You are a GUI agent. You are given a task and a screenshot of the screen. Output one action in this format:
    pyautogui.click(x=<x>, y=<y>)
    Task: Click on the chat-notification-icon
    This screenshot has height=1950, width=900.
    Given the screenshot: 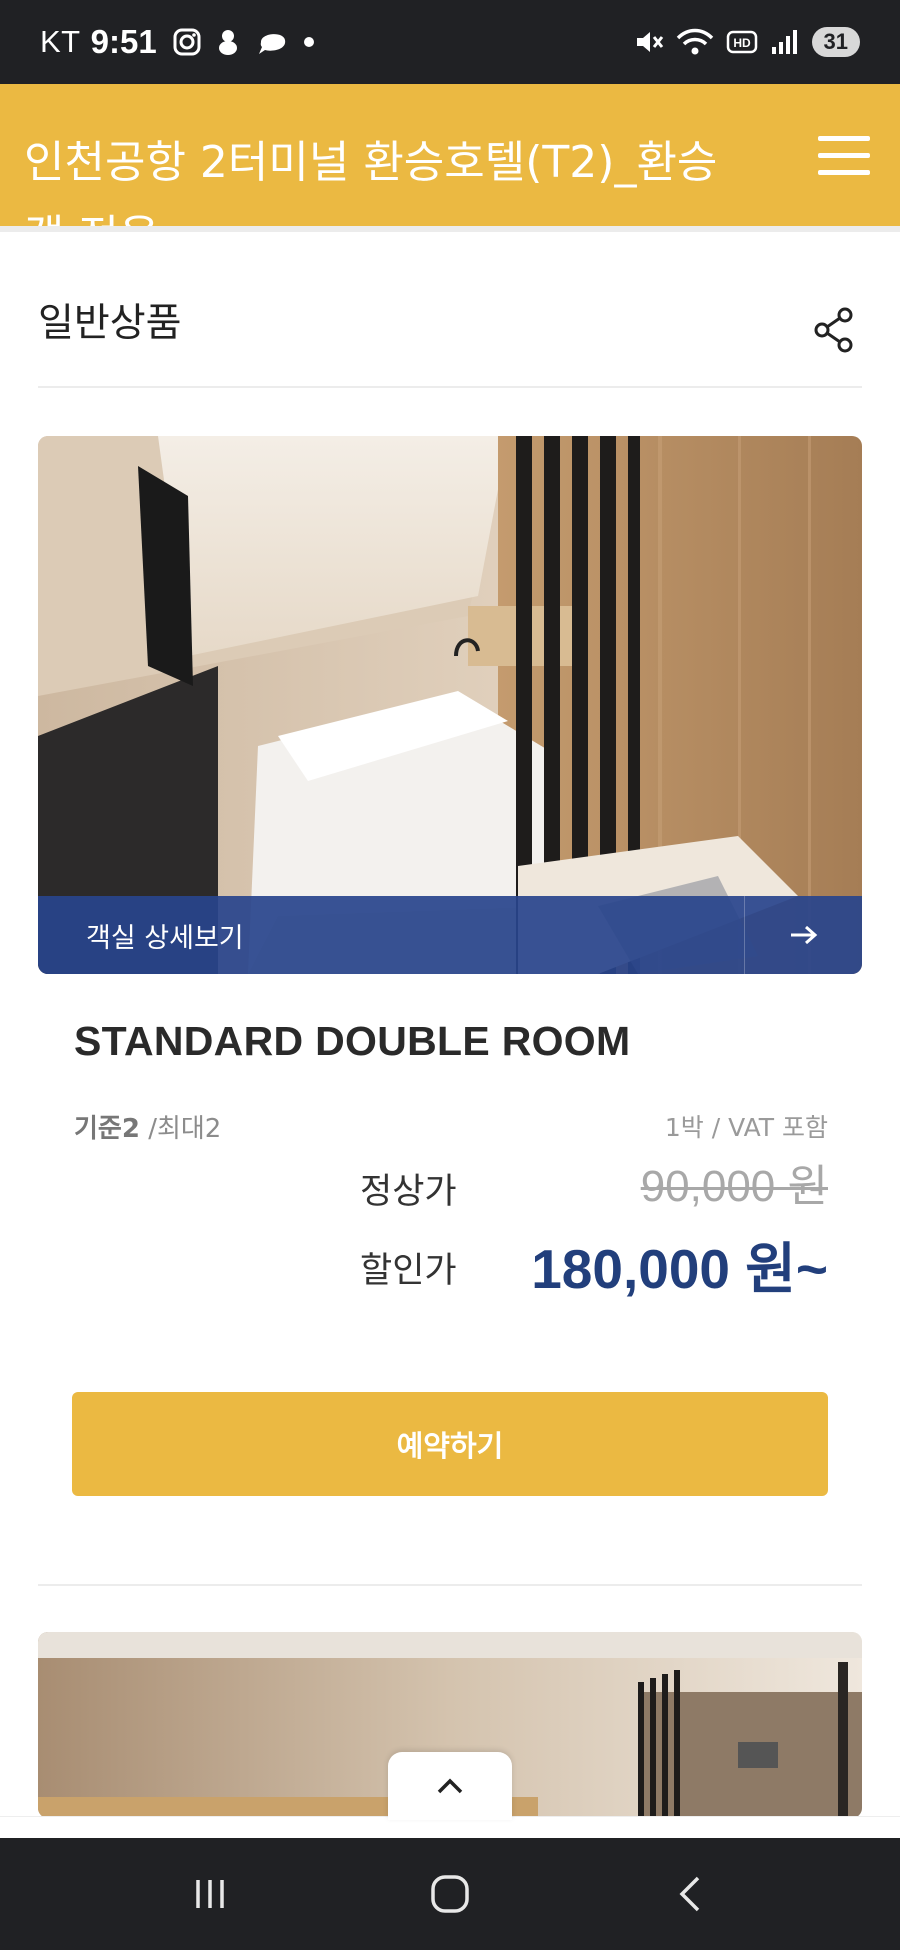 What is the action you would take?
    pyautogui.click(x=272, y=42)
    